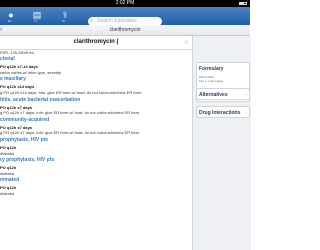  Describe the element at coordinates (7, 59) in the screenshot. I see `section-heading: cterial` at that location.